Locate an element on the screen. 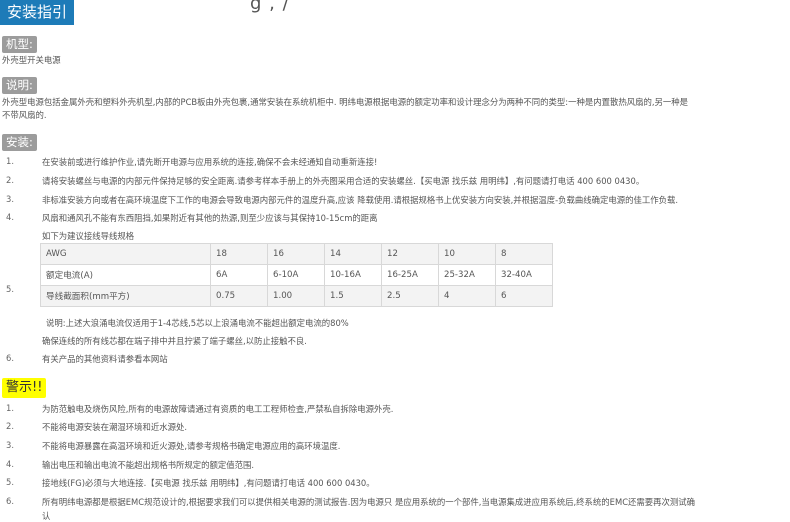 The image size is (790, 522). table-cell: 16 is located at coordinates (296, 254).